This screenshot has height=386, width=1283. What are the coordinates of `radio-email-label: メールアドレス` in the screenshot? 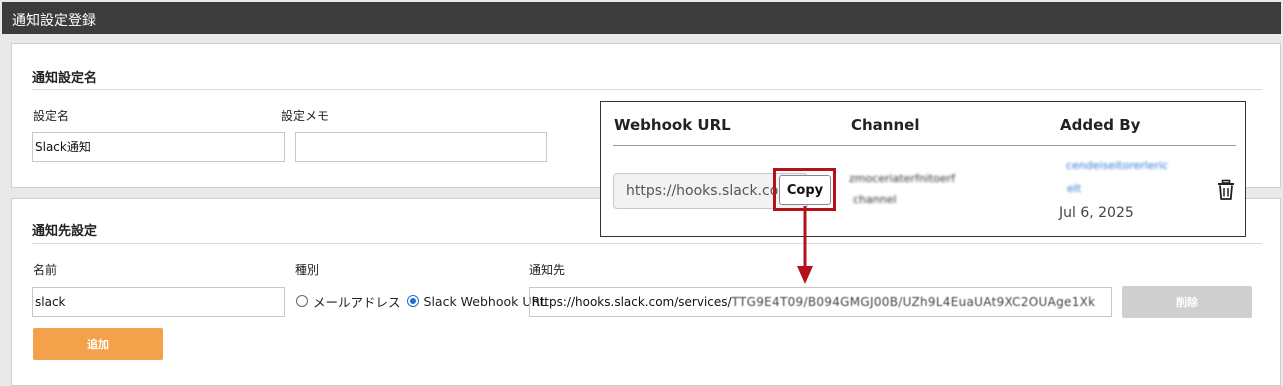 It's located at (357, 301).